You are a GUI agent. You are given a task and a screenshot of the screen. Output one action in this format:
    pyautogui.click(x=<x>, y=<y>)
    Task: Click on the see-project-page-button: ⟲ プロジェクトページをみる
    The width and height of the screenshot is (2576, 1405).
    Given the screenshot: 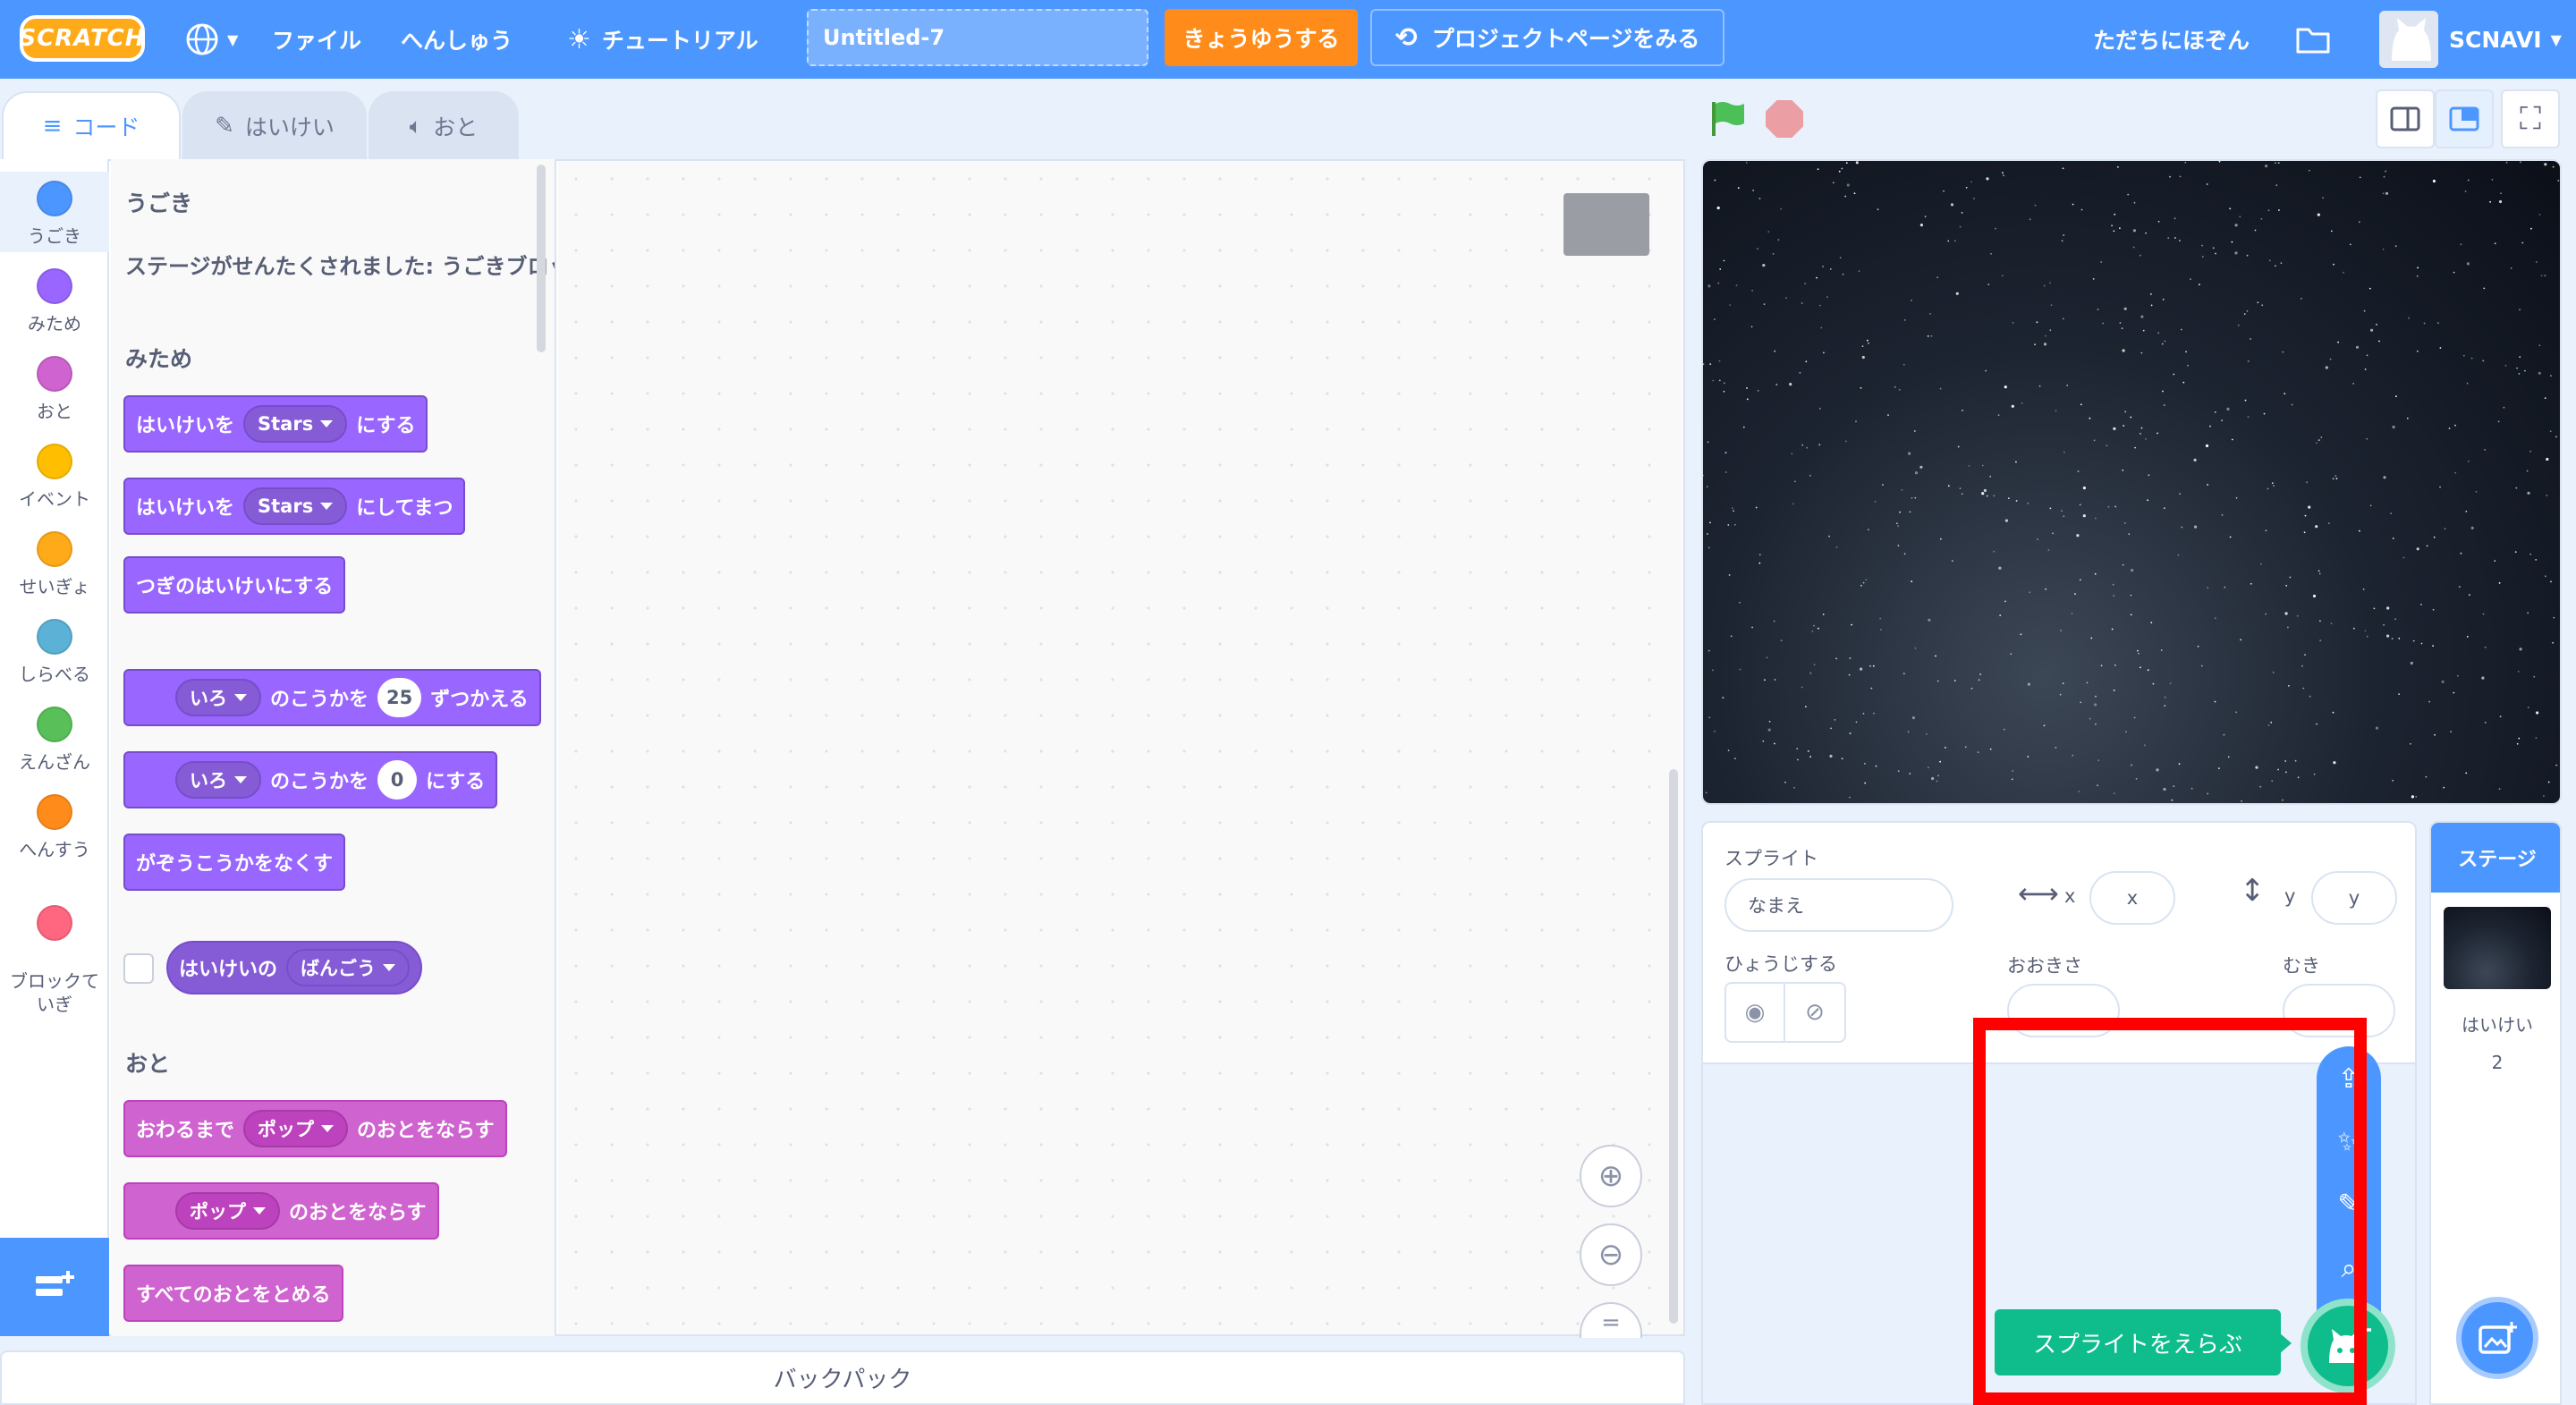 What is the action you would take?
    pyautogui.click(x=1547, y=38)
    